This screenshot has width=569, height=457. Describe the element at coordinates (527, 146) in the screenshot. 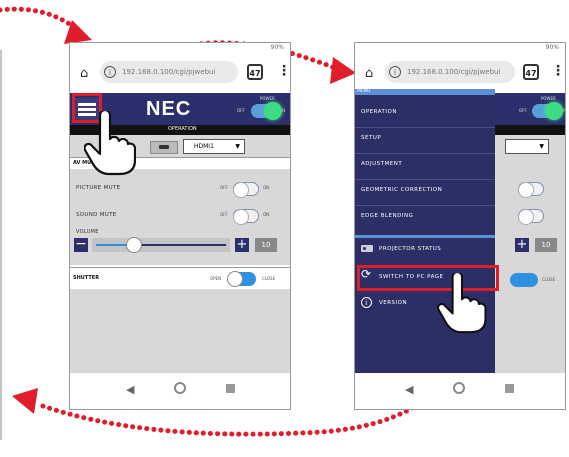

I see `select-behind: ▼` at that location.